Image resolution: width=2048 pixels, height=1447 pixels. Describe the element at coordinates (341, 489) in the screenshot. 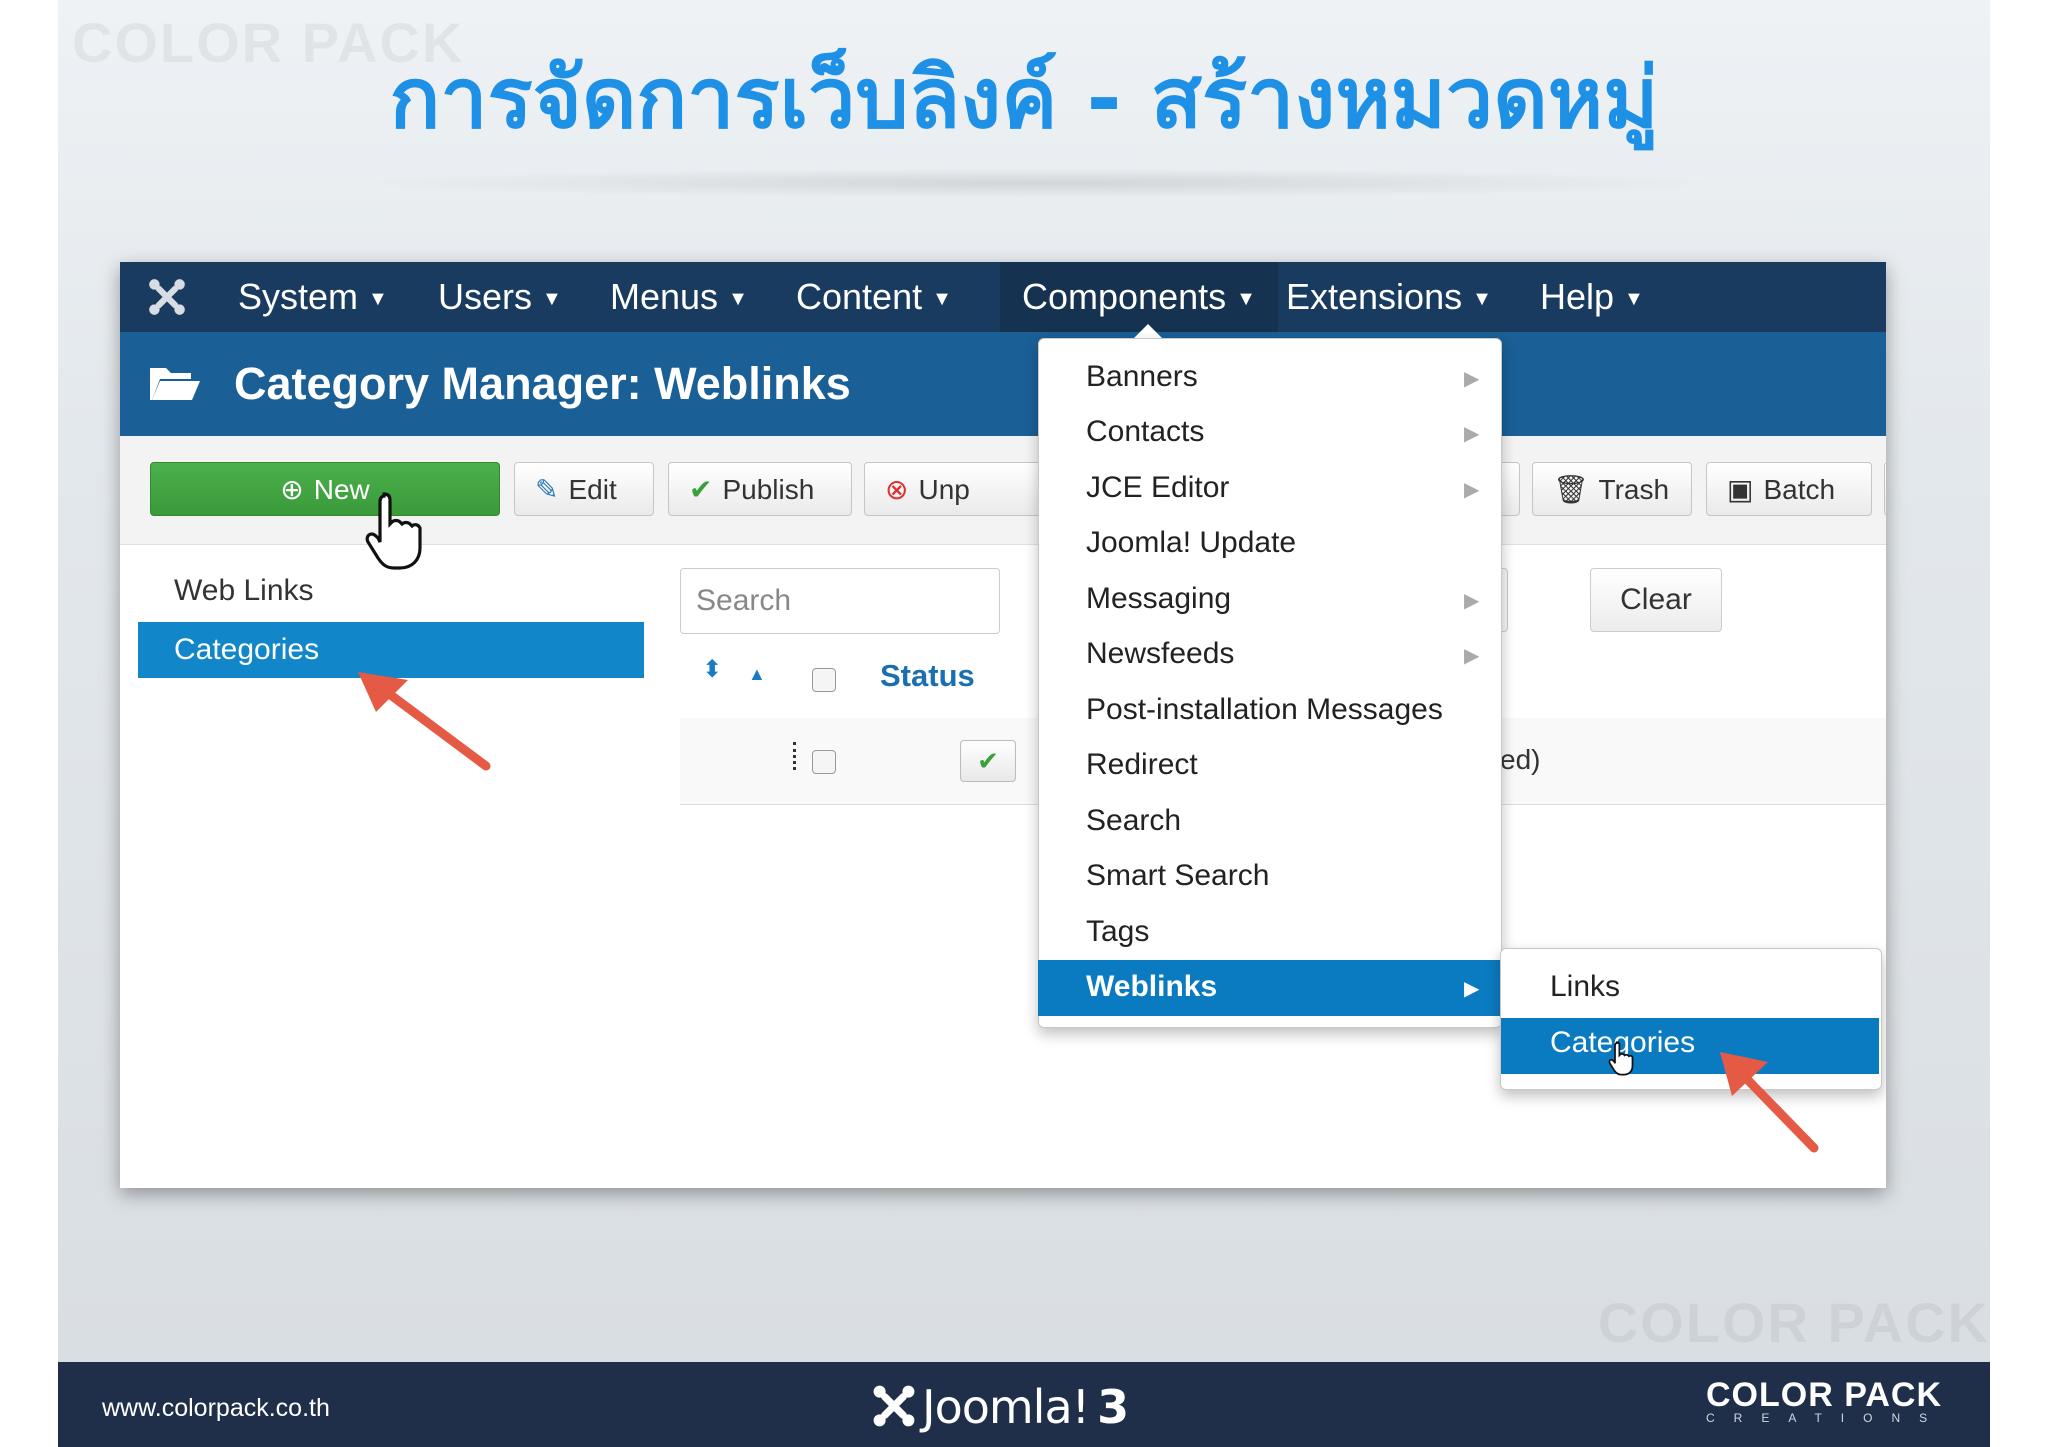

I see `new-label: New` at that location.